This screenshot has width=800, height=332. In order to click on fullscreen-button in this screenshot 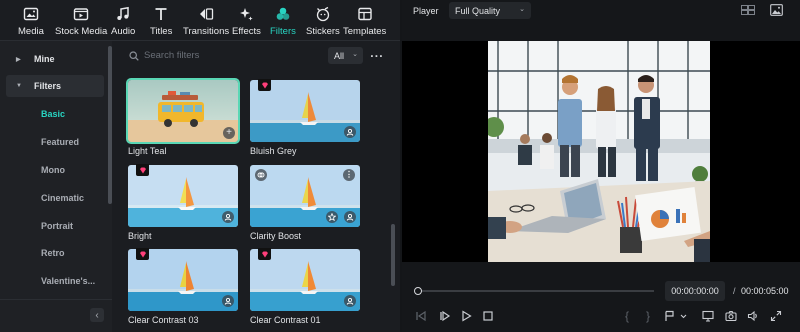, I will do `click(776, 316)`.